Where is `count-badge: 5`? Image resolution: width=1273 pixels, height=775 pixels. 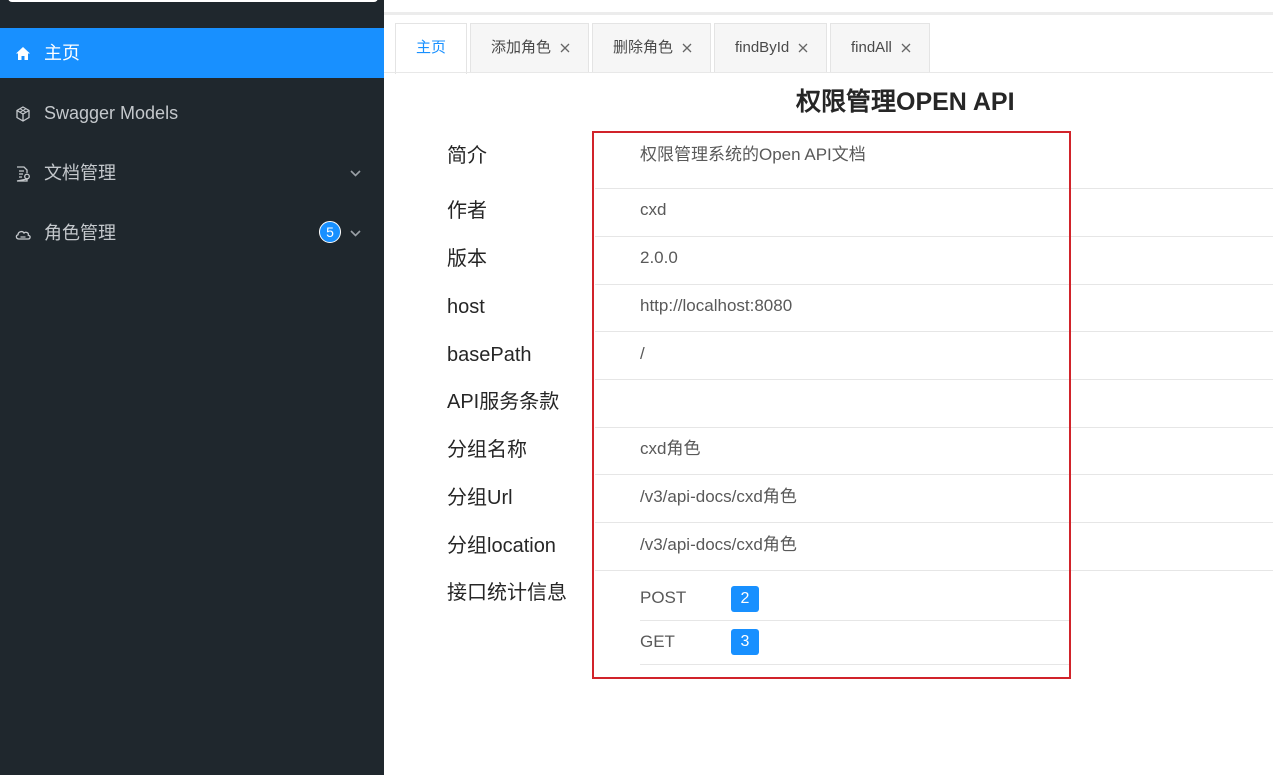 count-badge: 5 is located at coordinates (330, 232).